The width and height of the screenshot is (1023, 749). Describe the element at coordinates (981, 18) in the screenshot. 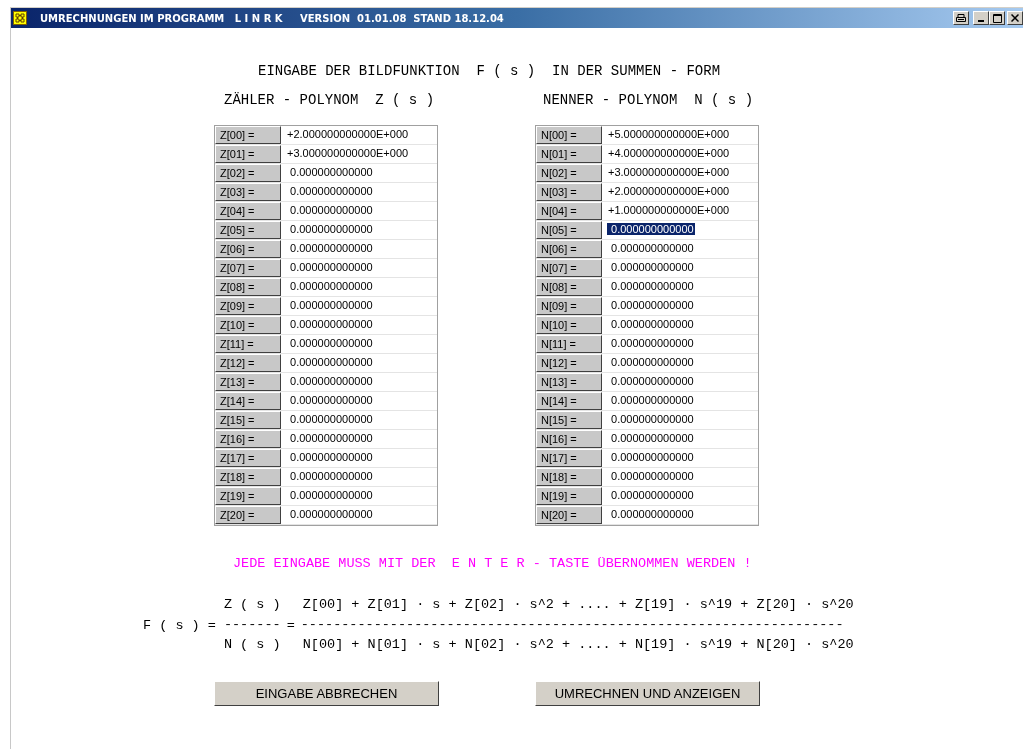

I see `minimize-button` at that location.